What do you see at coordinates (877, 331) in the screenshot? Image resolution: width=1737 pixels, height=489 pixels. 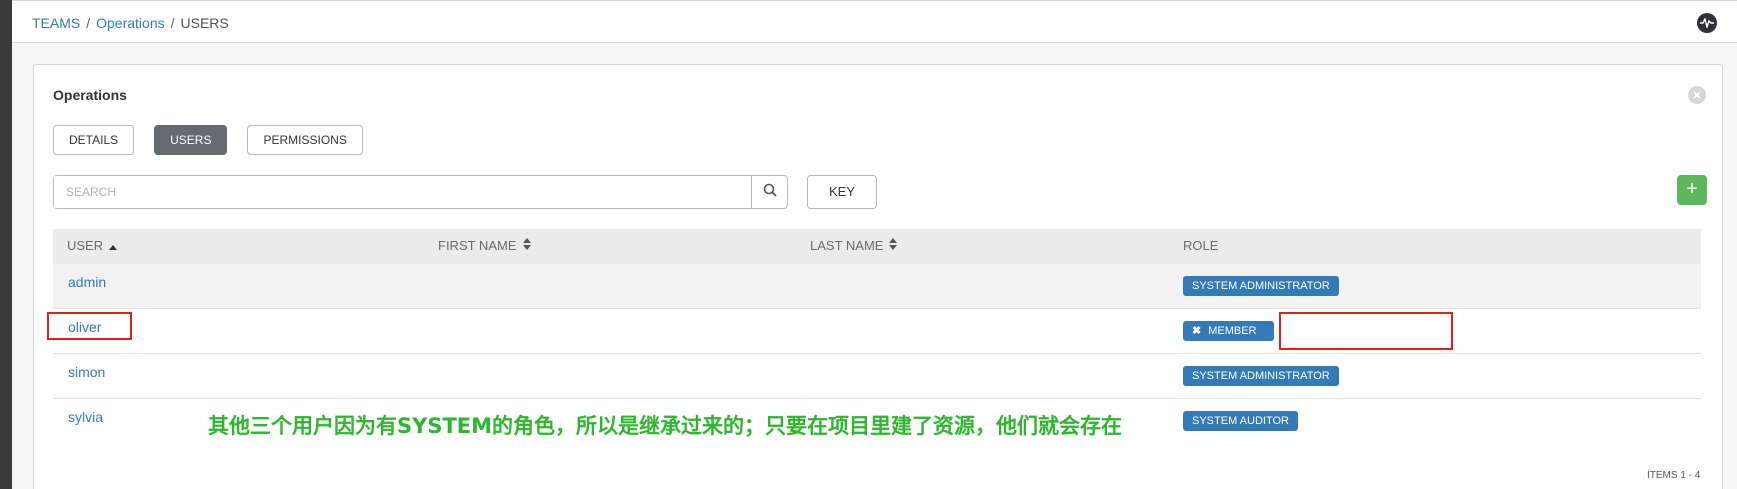 I see `table-row: oliver ✖ MEMBER` at bounding box center [877, 331].